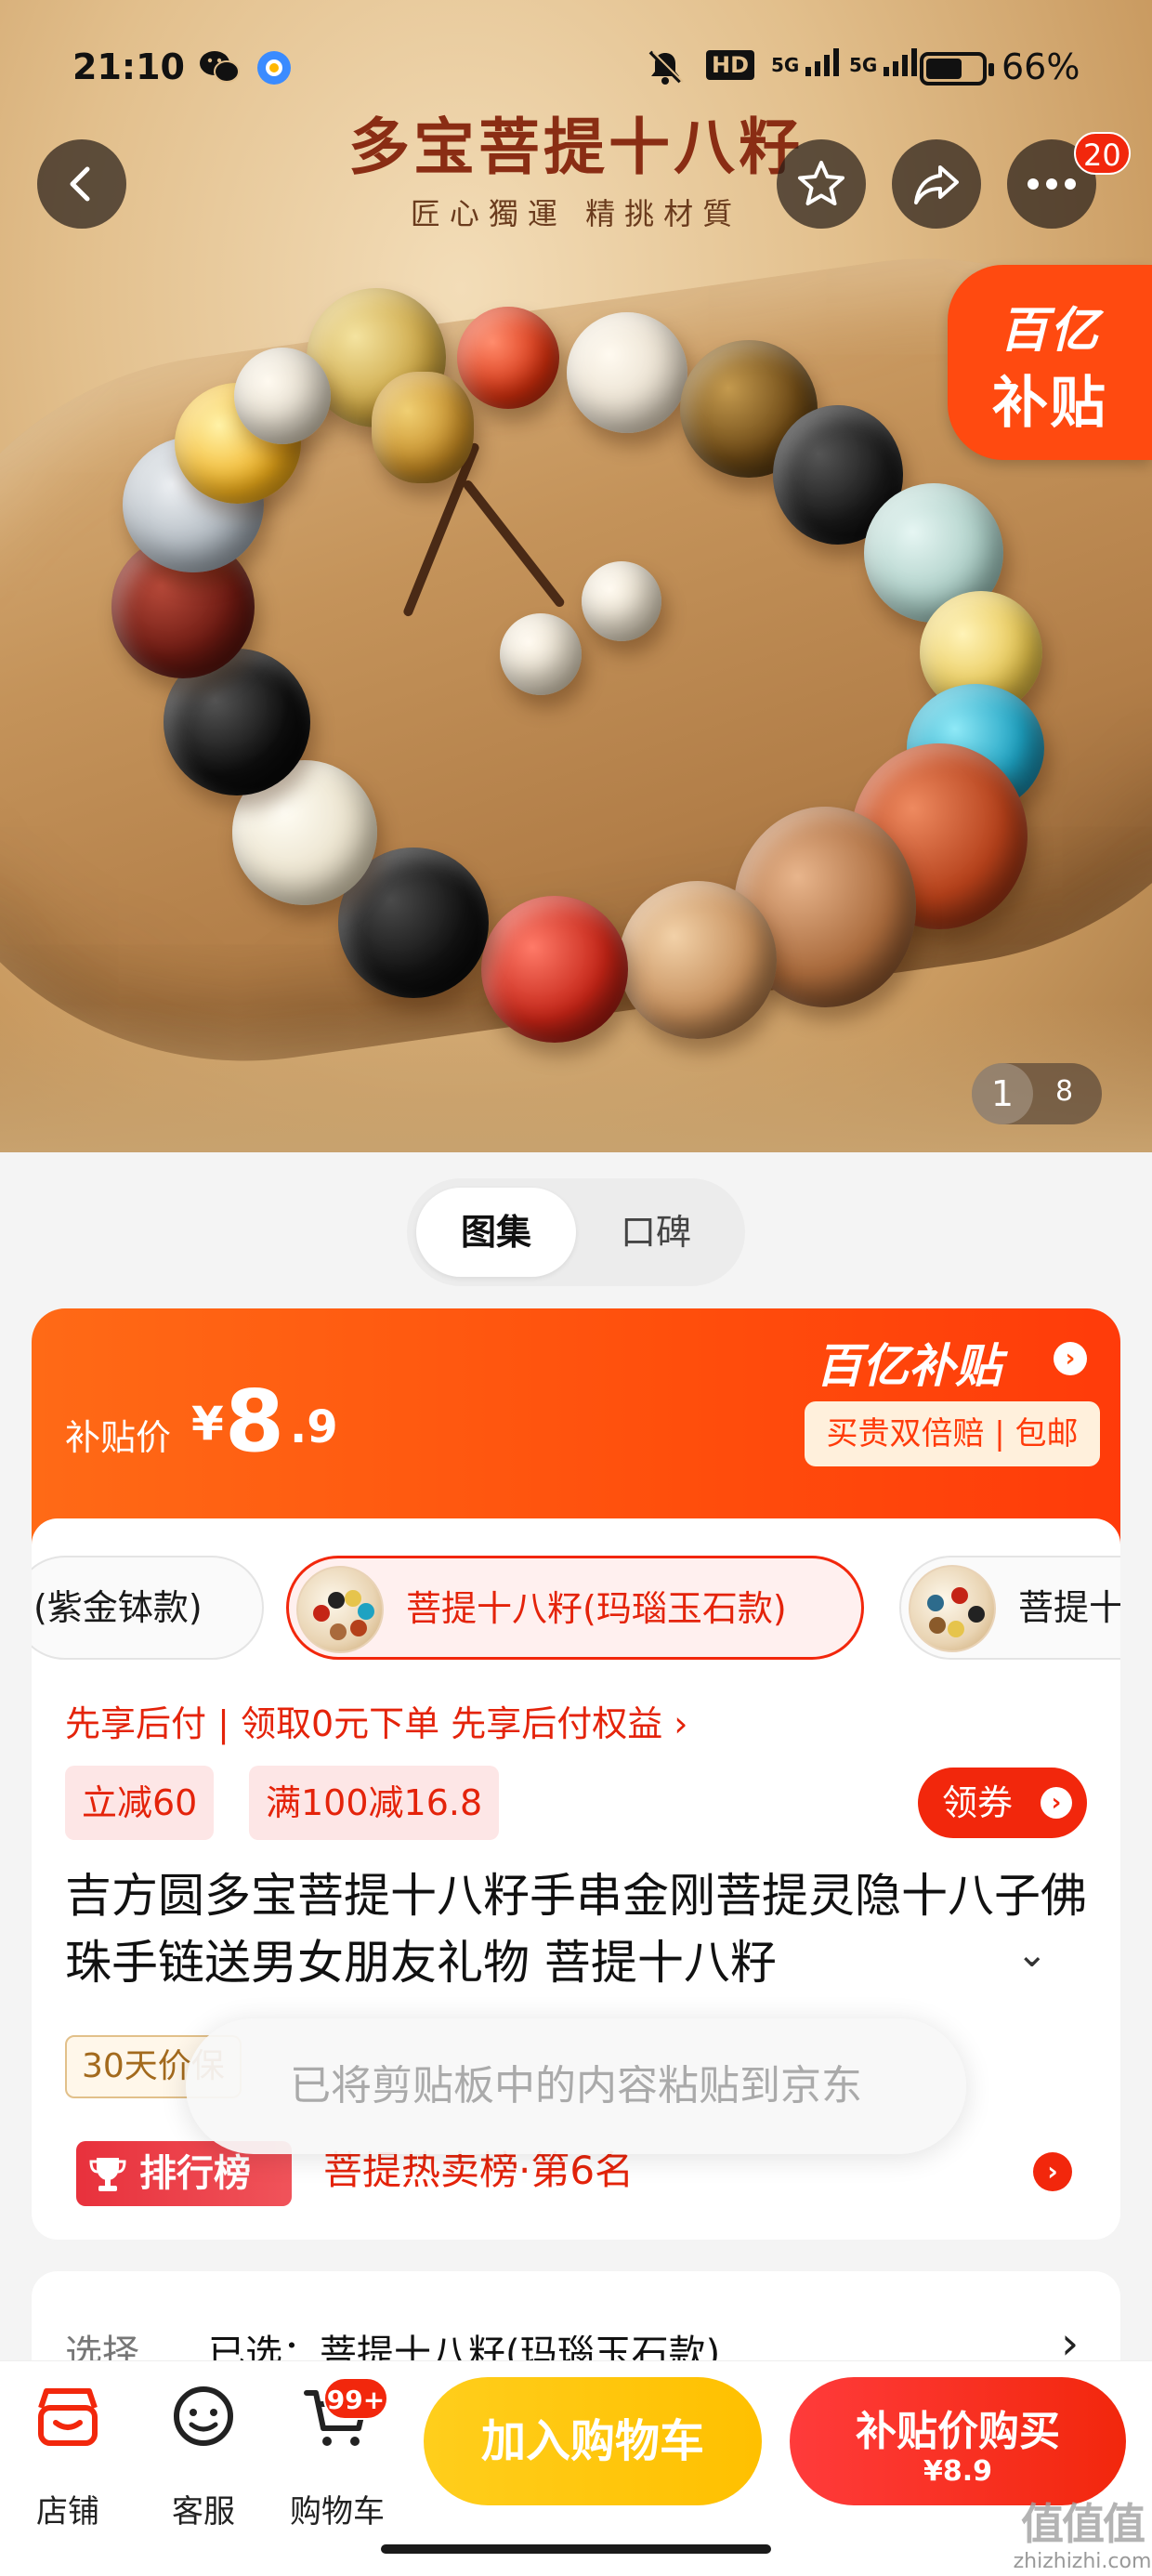 This screenshot has height=2576, width=1152. What do you see at coordinates (68, 2456) in the screenshot?
I see `store-button: 店铺` at bounding box center [68, 2456].